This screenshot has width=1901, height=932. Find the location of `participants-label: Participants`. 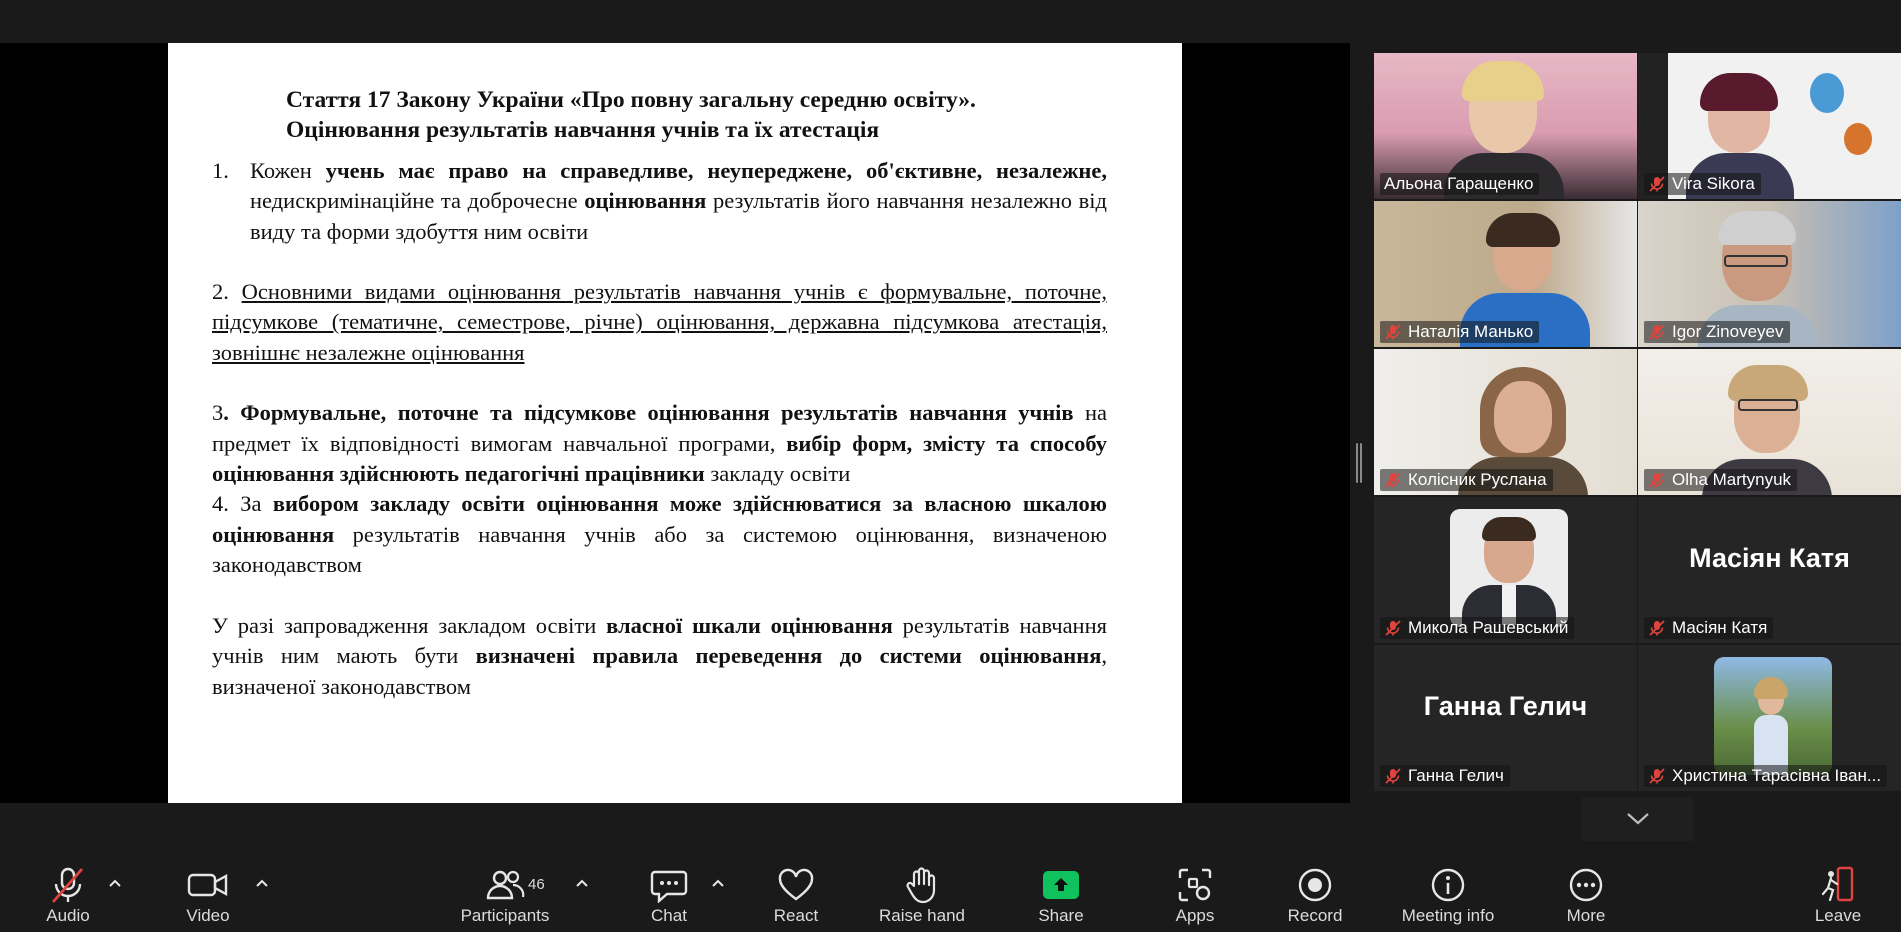

participants-label: Participants is located at coordinates (505, 915).